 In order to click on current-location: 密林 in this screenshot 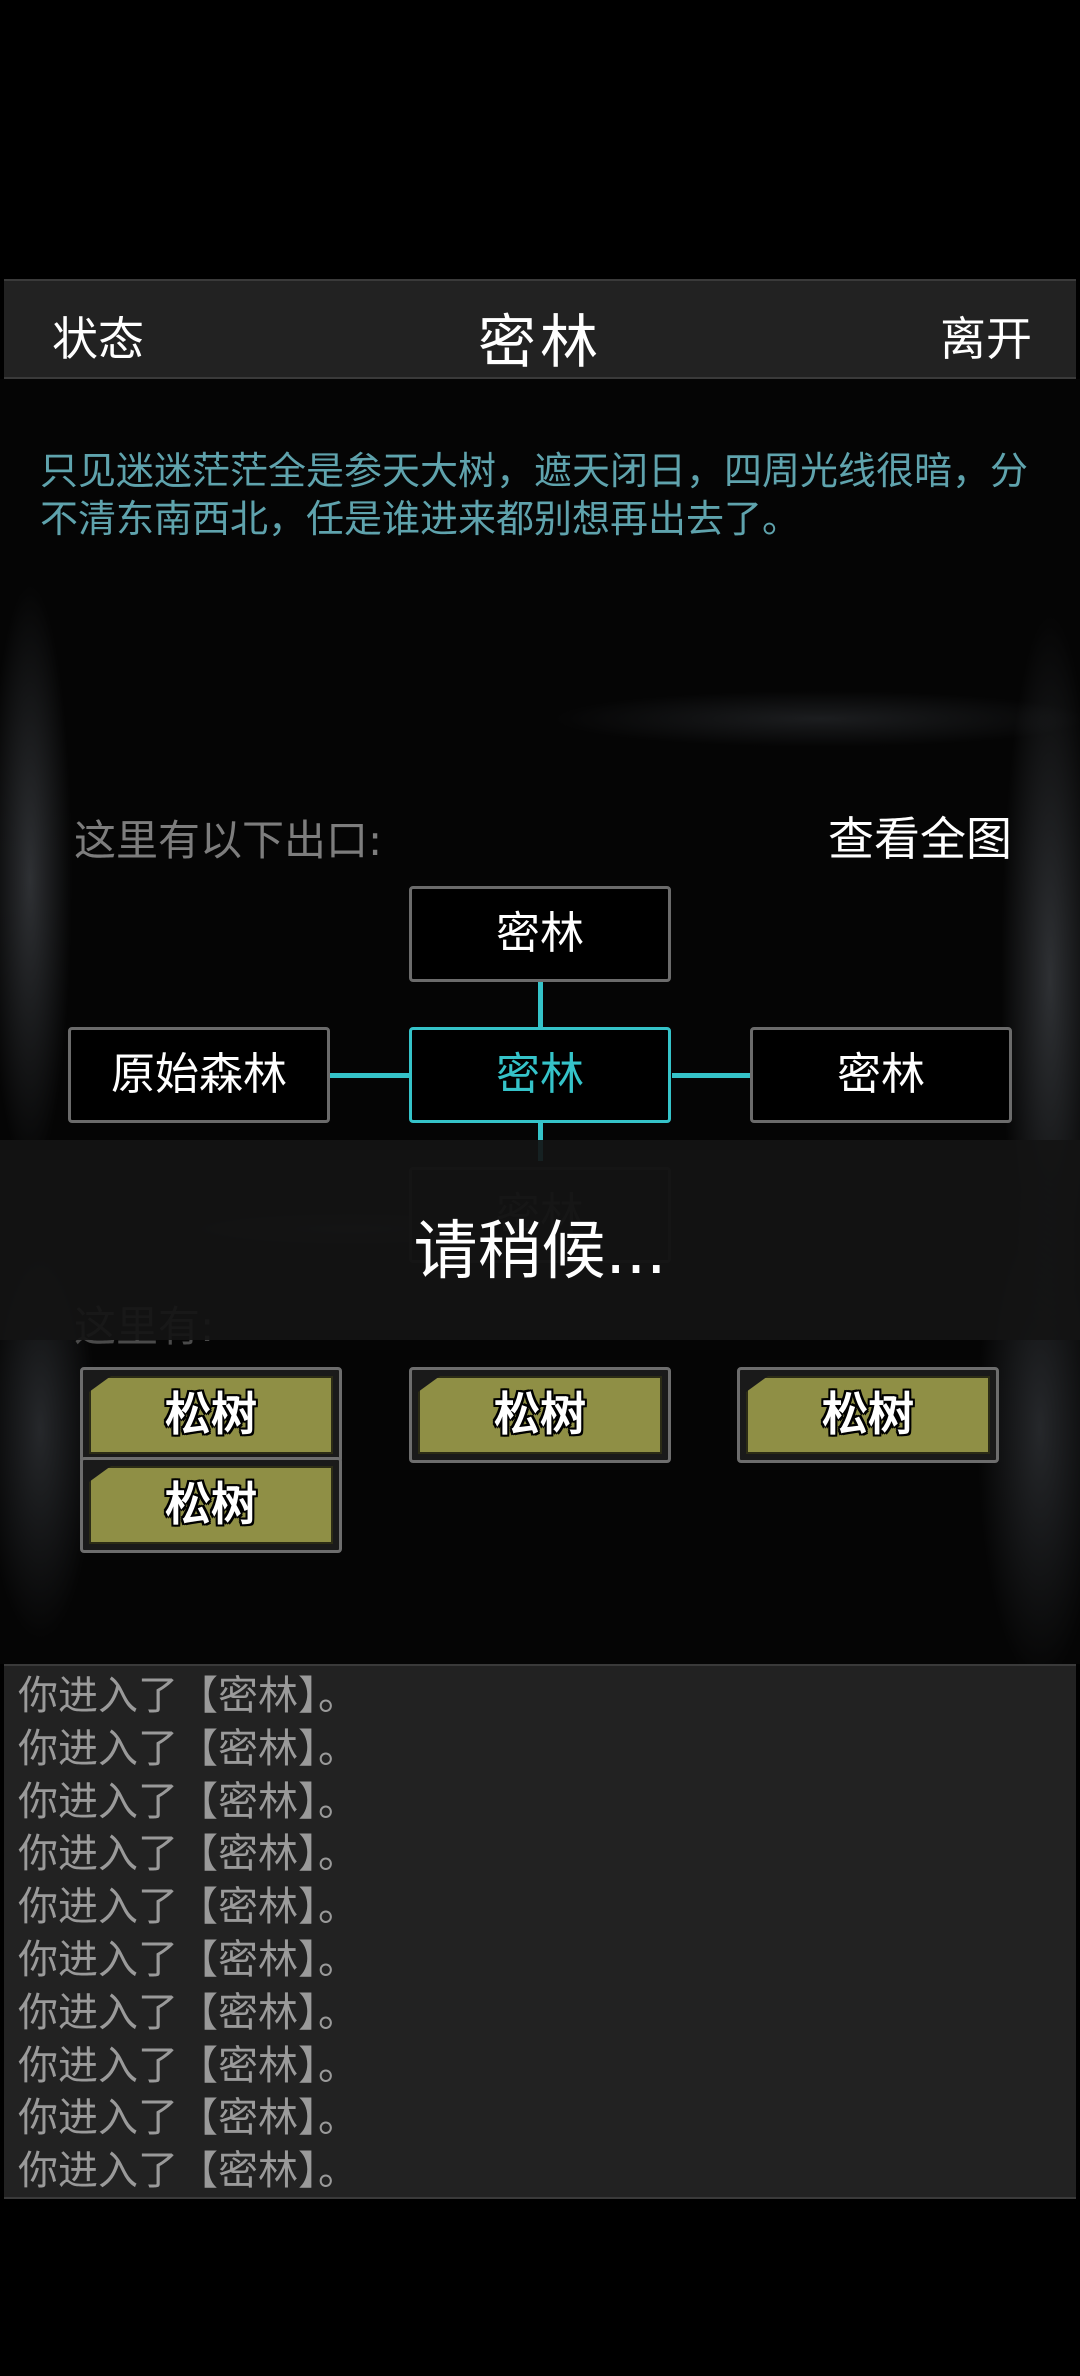, I will do `click(540, 1075)`.